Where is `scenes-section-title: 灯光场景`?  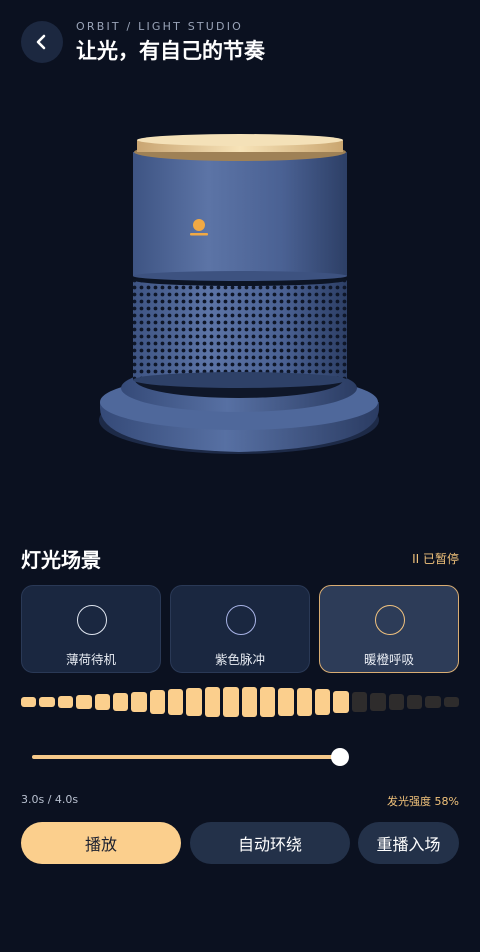 scenes-section-title: 灯光场景 is located at coordinates (61, 560).